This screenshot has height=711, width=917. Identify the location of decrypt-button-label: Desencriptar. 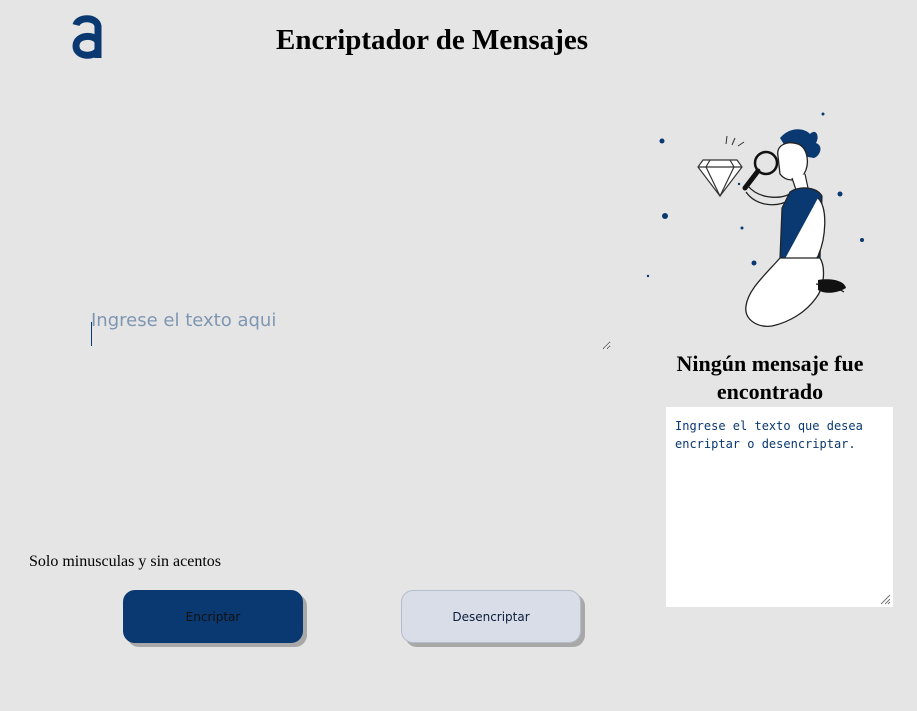
(491, 616).